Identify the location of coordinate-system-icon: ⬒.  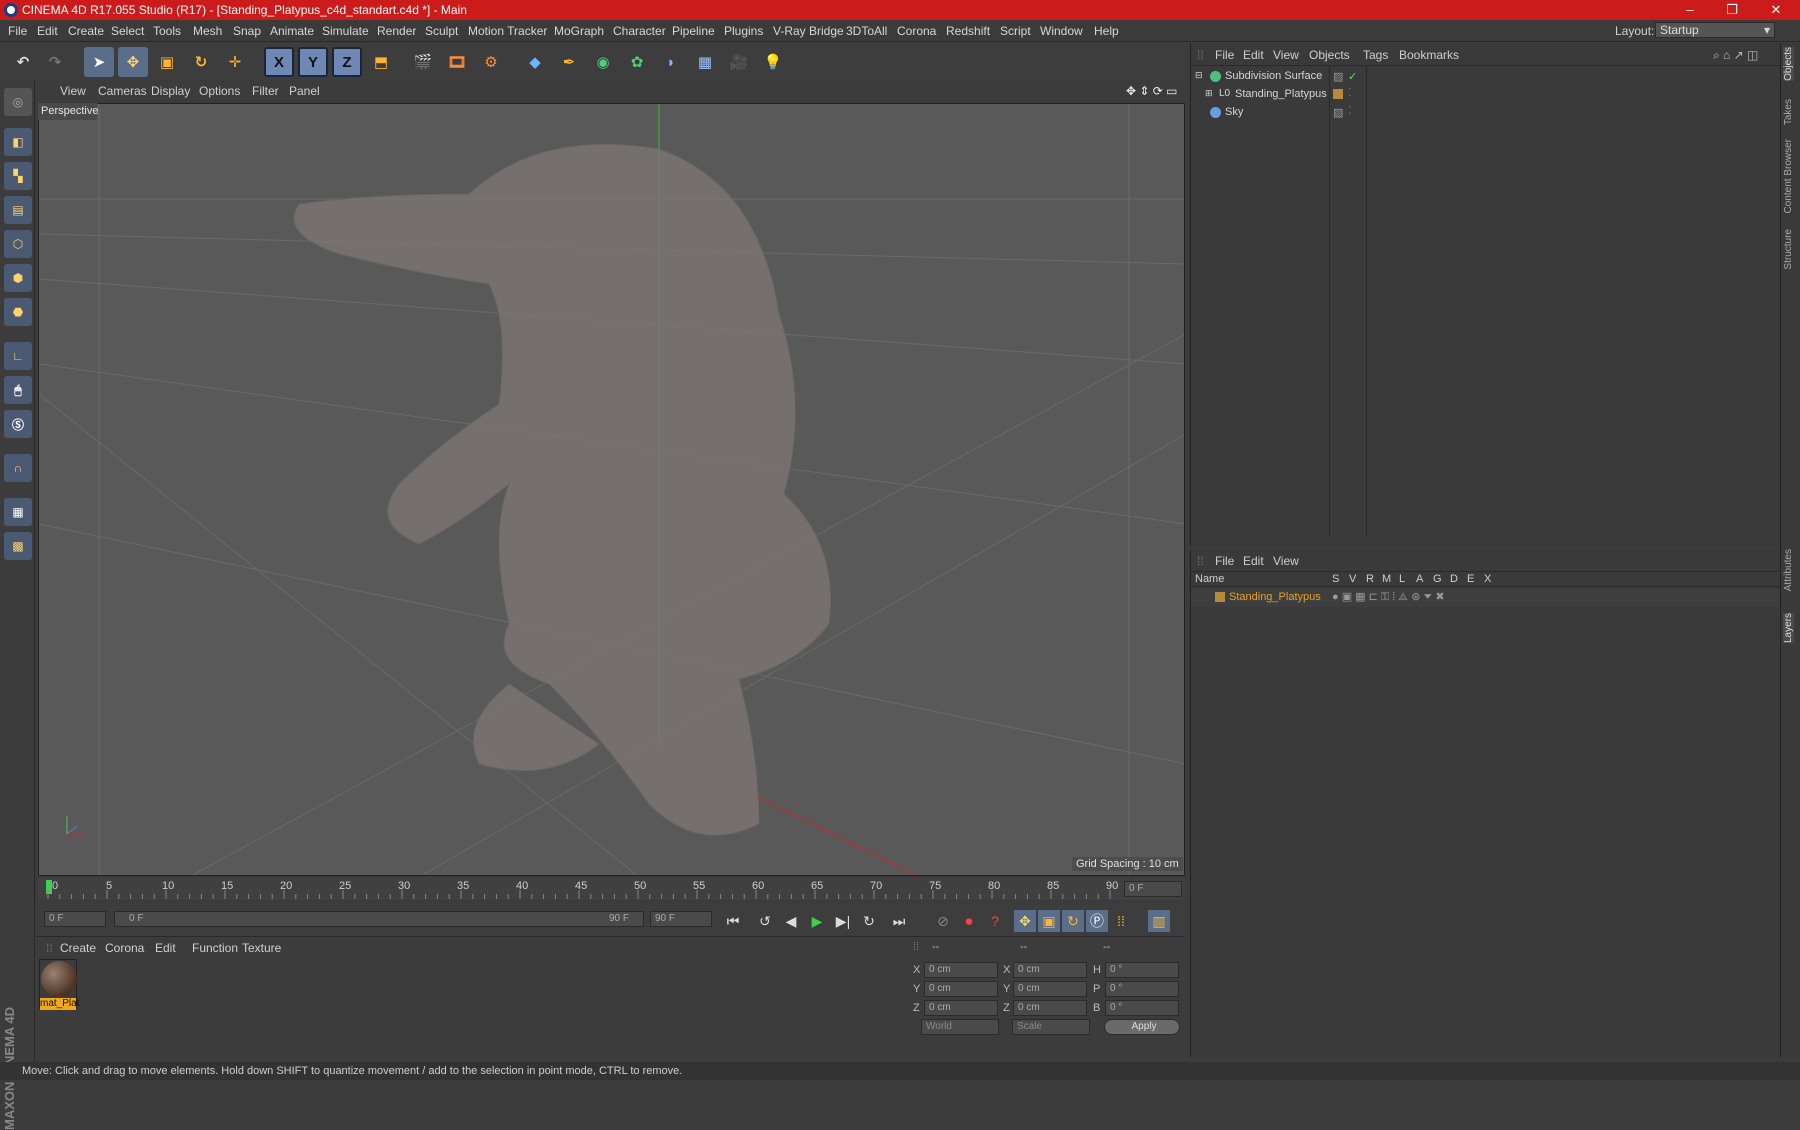
(381, 62).